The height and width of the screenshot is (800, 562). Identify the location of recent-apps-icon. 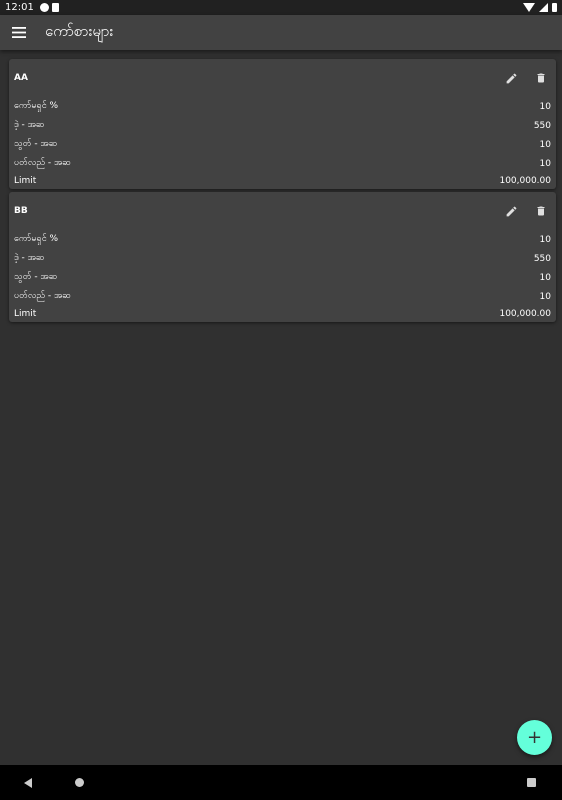
(531, 782).